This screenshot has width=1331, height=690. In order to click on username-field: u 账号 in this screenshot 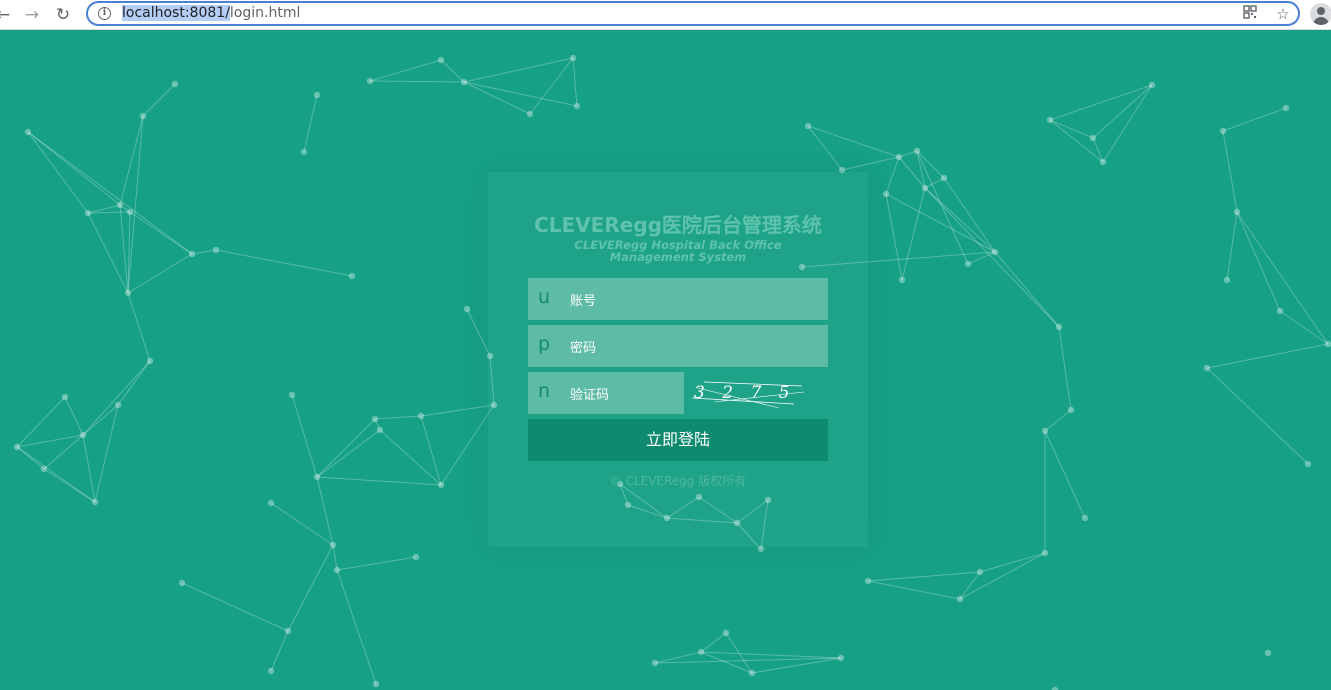, I will do `click(678, 299)`.